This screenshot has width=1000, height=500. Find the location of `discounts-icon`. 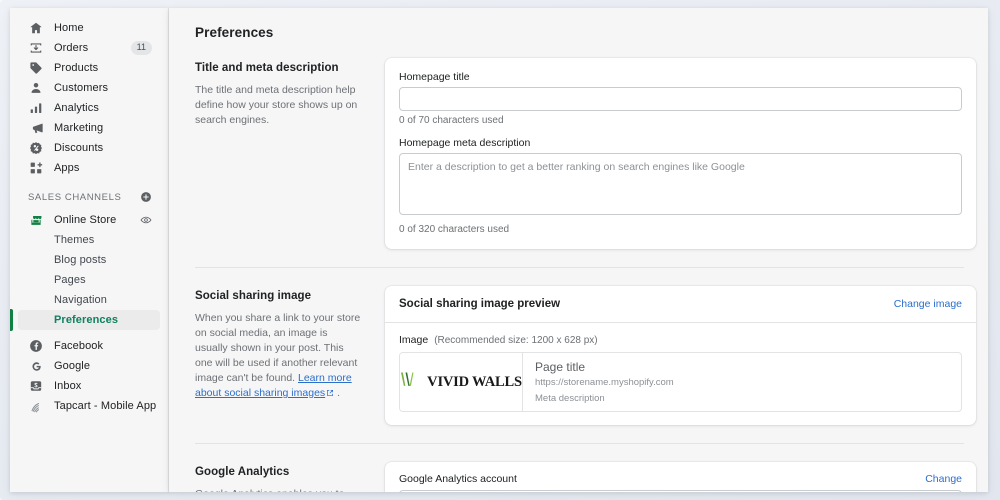

discounts-icon is located at coordinates (36, 148).